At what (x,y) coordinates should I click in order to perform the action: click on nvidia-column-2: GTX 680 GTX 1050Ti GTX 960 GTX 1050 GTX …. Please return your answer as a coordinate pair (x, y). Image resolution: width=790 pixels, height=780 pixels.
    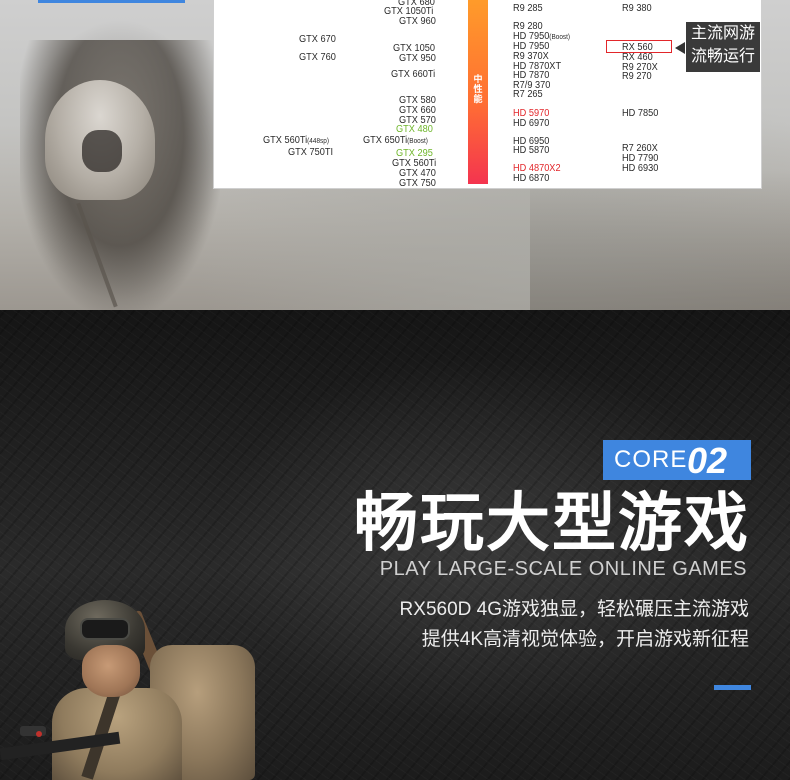
    Looking at the image, I should click on (404, 94).